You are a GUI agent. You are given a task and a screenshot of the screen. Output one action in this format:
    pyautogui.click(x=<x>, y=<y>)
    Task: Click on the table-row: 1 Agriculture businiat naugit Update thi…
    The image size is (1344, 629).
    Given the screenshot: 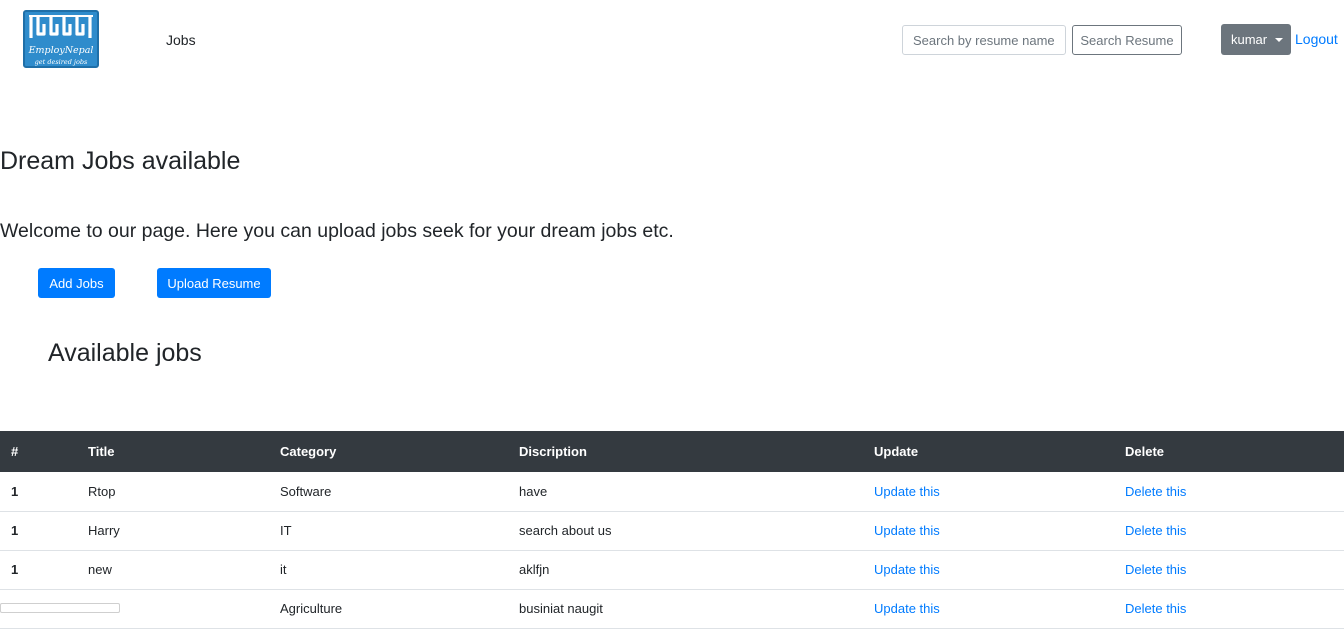 What is the action you would take?
    pyautogui.click(x=672, y=609)
    